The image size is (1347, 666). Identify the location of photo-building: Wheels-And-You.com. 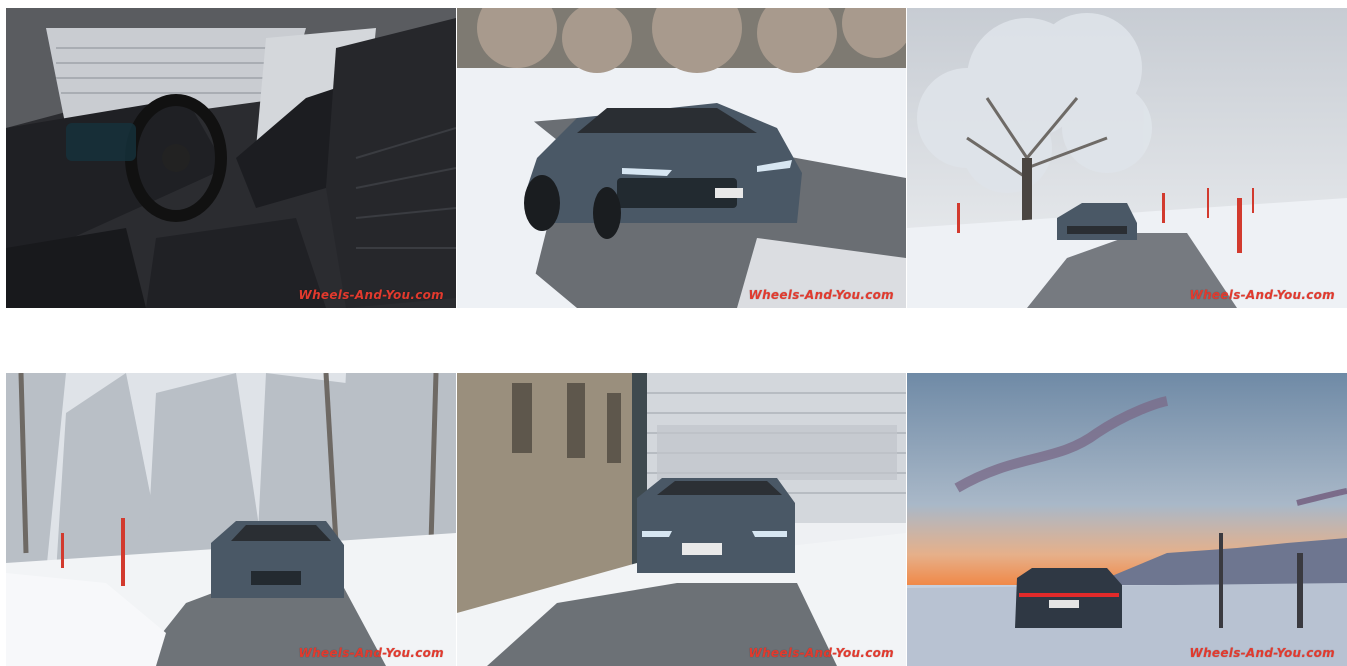
(681, 519).